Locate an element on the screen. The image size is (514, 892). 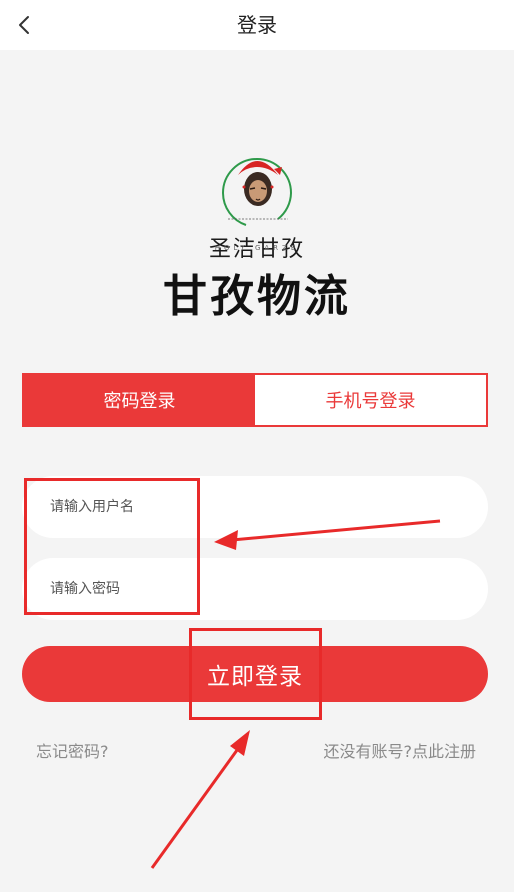
annotation-arrow-up is located at coordinates (196, 807).